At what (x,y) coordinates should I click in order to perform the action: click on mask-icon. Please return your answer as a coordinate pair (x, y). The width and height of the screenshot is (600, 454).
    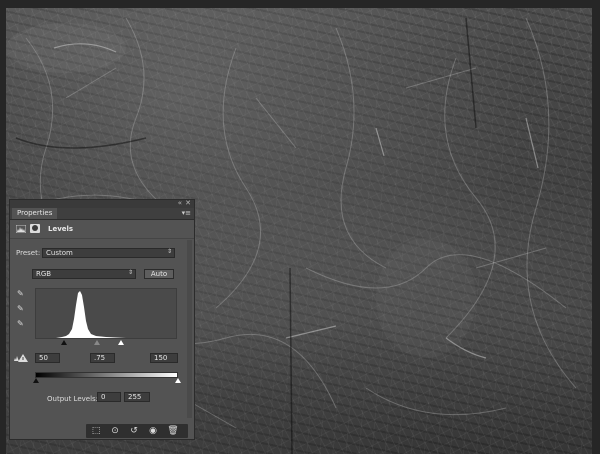
    Looking at the image, I should click on (35, 228).